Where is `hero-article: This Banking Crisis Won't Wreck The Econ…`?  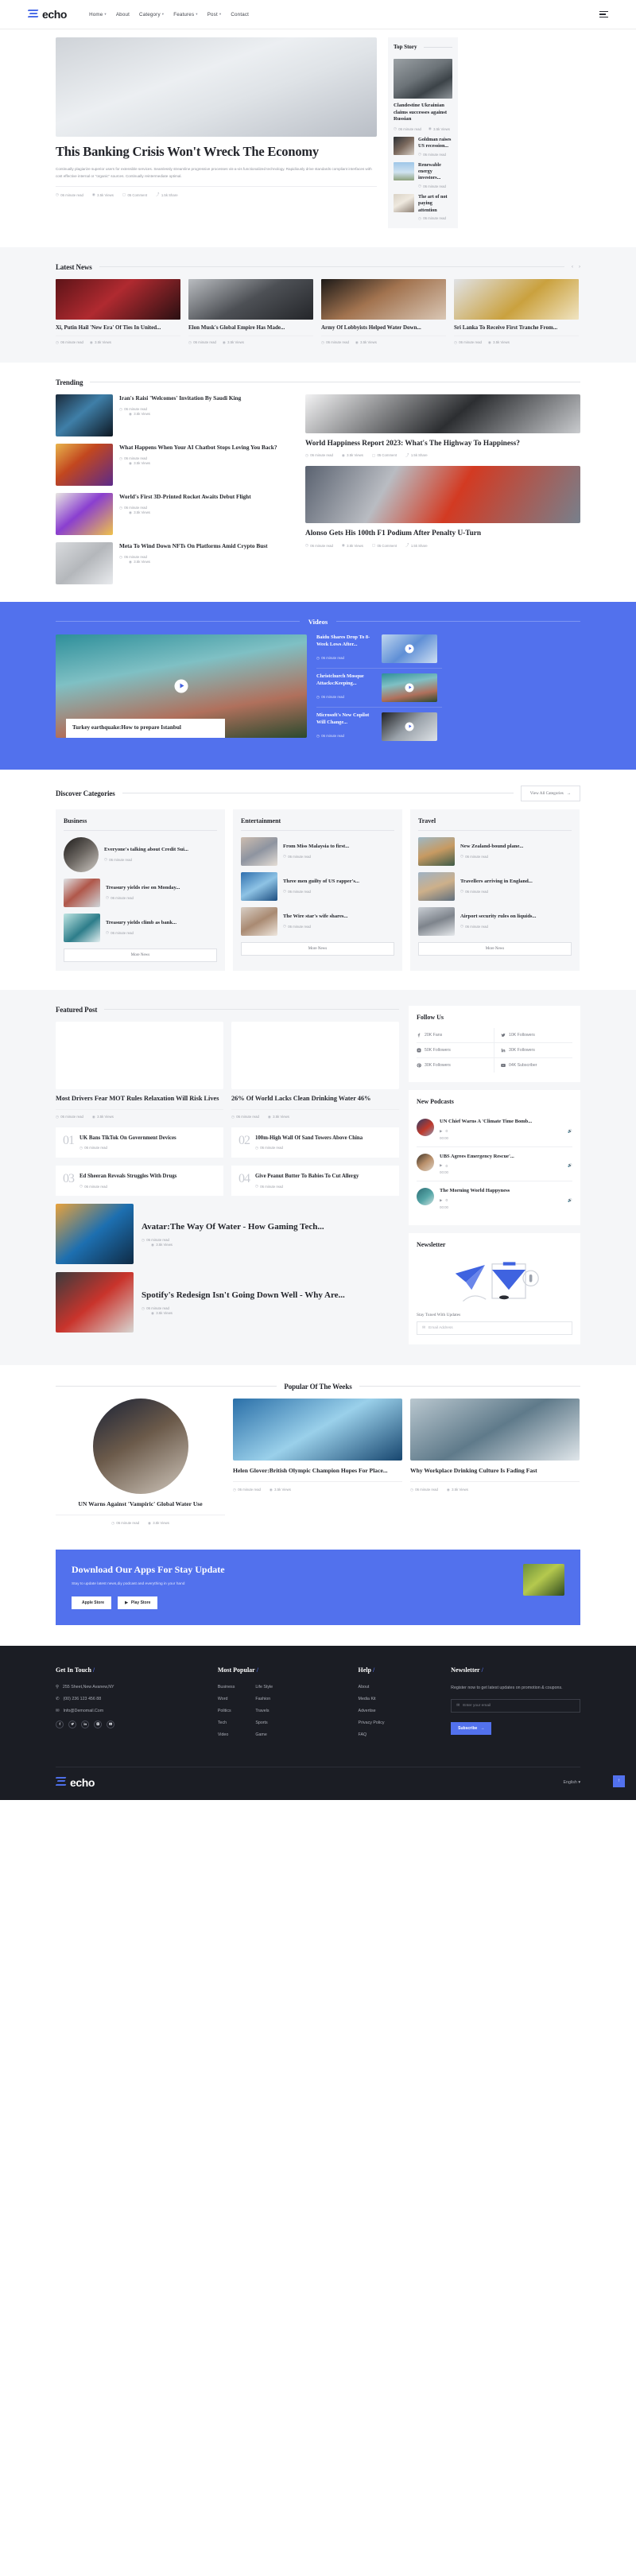
hero-article: This Banking Crisis Won't Wreck The Econ… is located at coordinates (216, 132).